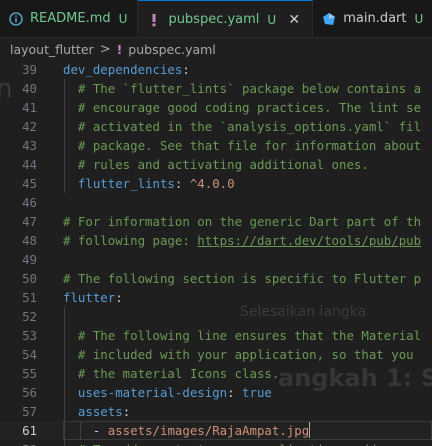  Describe the element at coordinates (212, 183) in the screenshot. I see `token: ^4.0.0` at that location.